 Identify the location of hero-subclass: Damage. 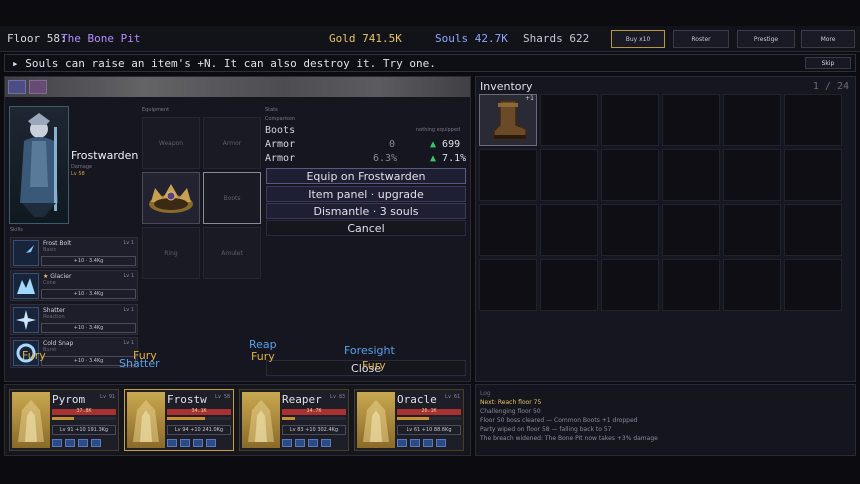
(82, 167).